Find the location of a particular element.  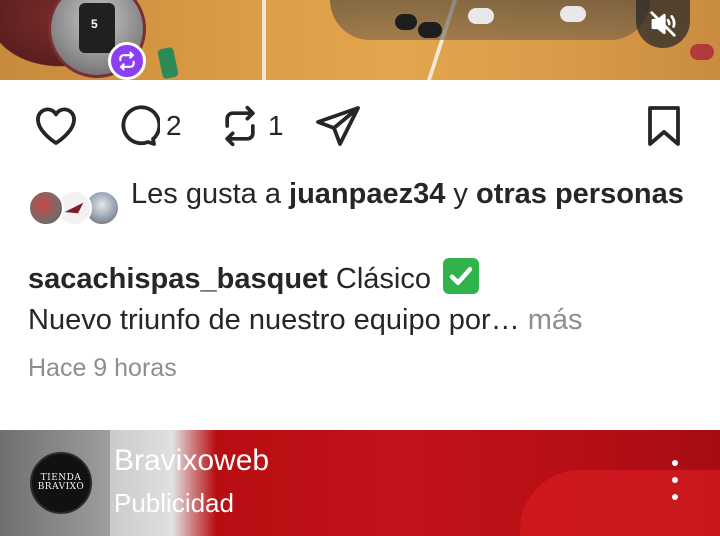

check-mark-icon is located at coordinates (461, 276).